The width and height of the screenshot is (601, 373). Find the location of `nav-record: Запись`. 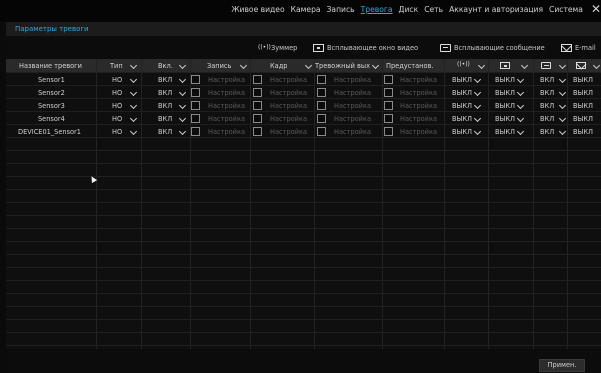

nav-record: Запись is located at coordinates (341, 9).